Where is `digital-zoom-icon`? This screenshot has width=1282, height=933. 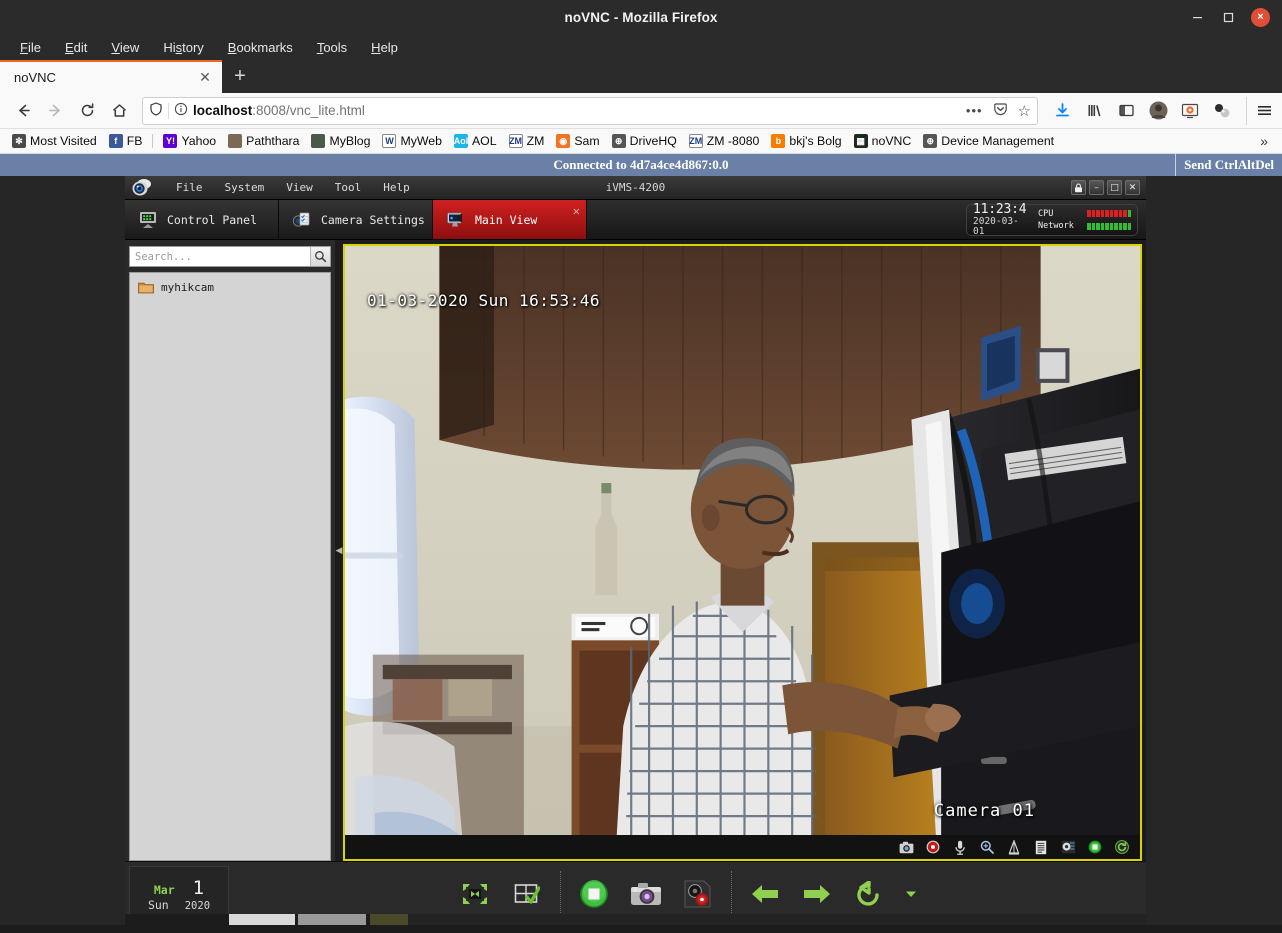
digital-zoom-icon is located at coordinates (987, 847).